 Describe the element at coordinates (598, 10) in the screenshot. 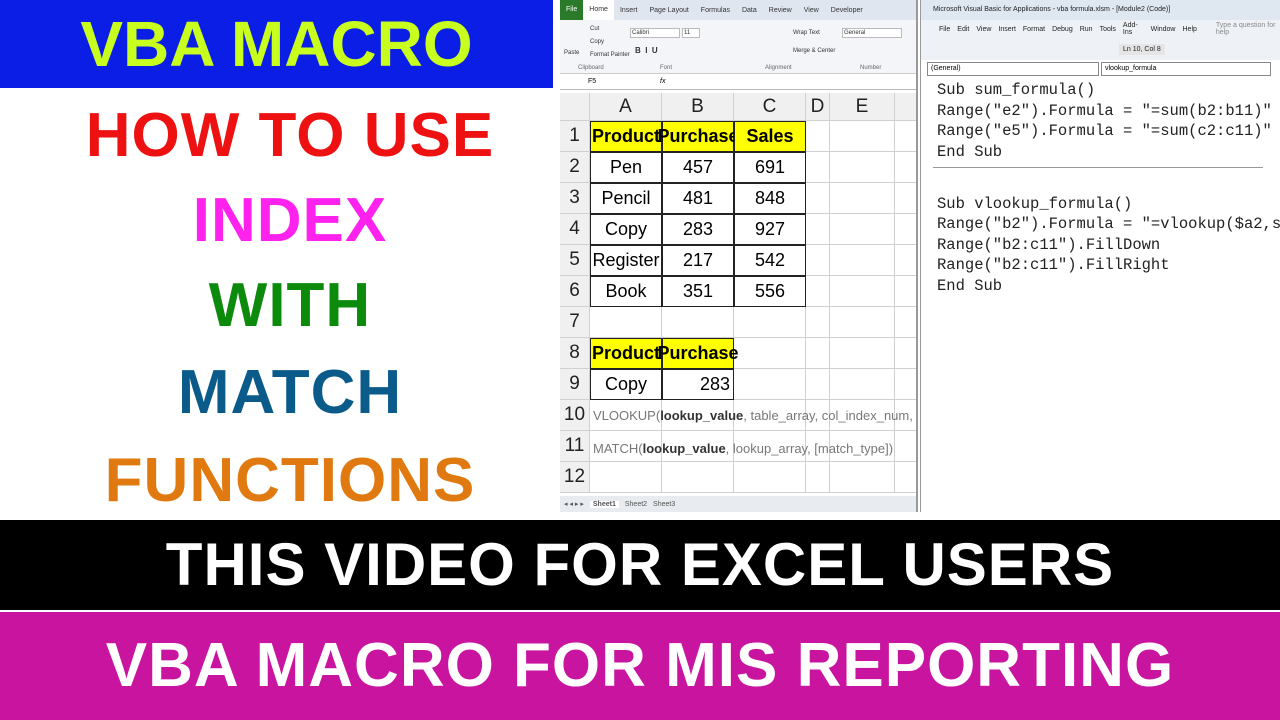

I see `tab-home: Home` at that location.